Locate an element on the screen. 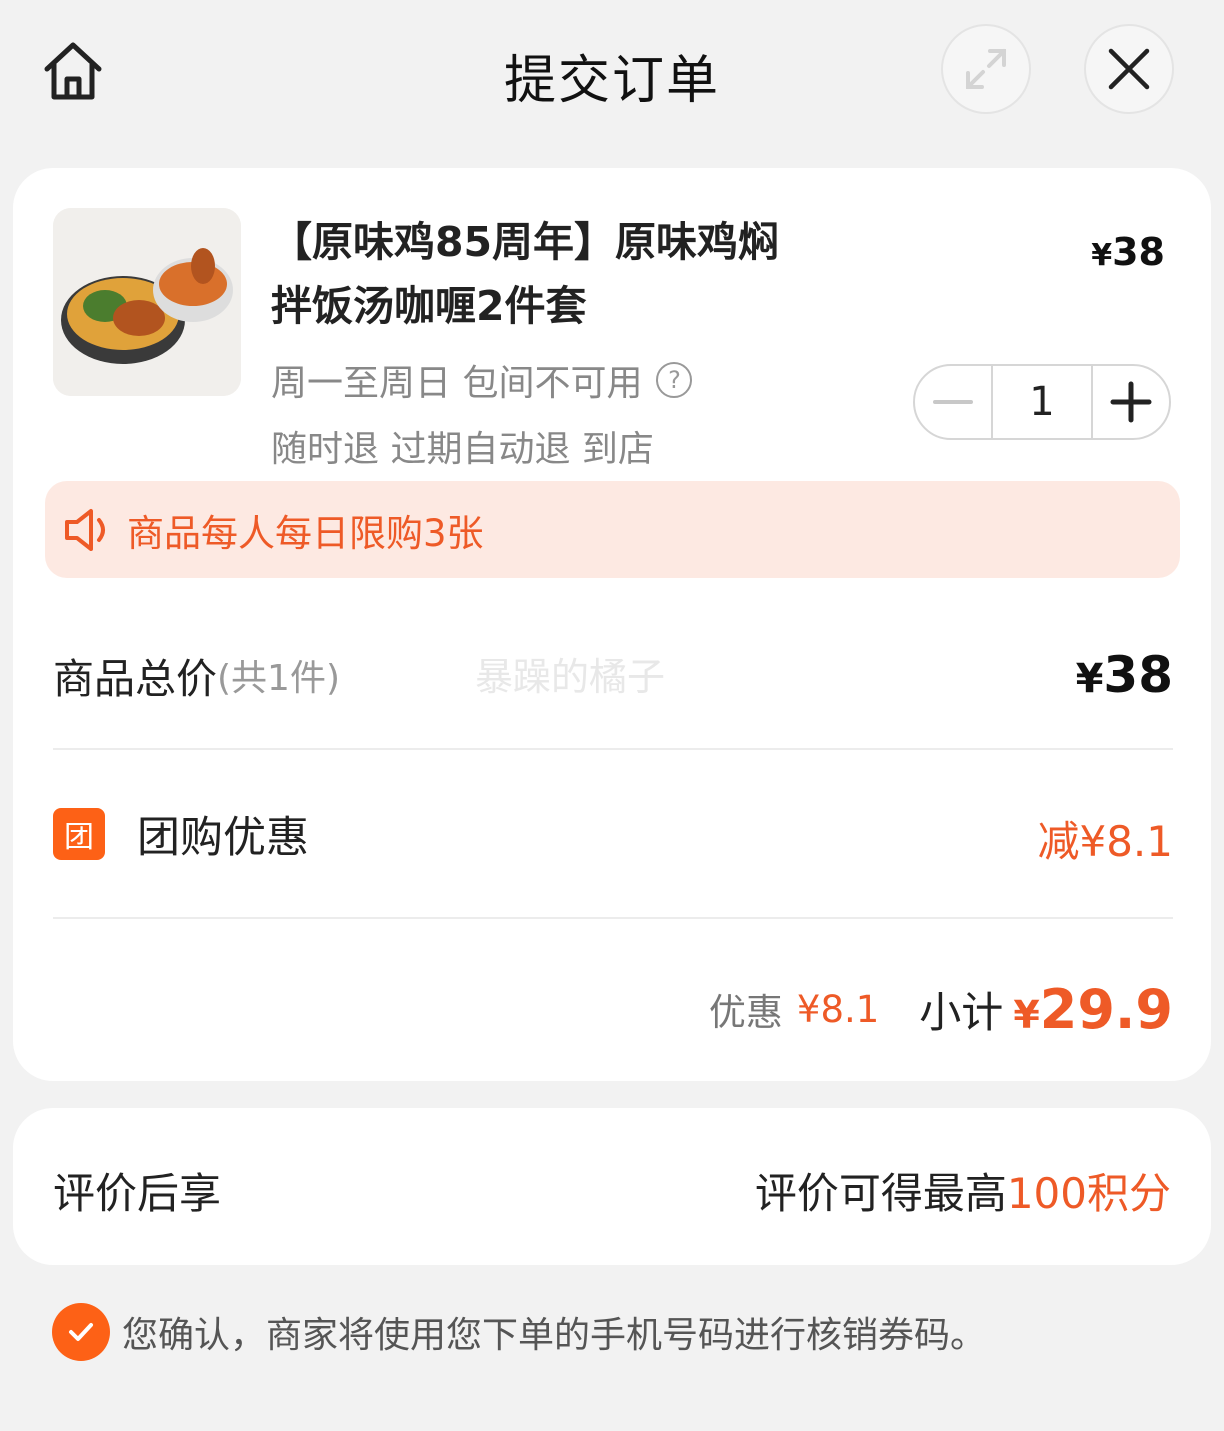  review-reward-points: 100积分 is located at coordinates (1088, 1193).